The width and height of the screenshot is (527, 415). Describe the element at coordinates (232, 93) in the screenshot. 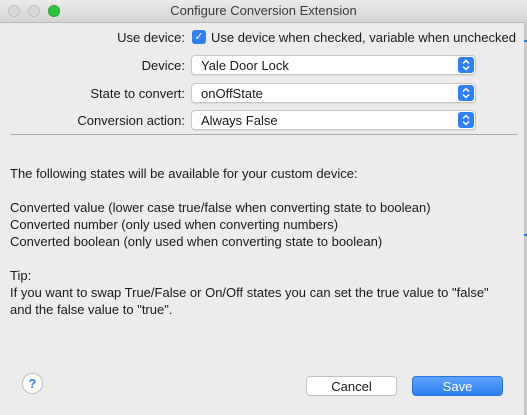

I see `state-select-value: onOffState` at that location.